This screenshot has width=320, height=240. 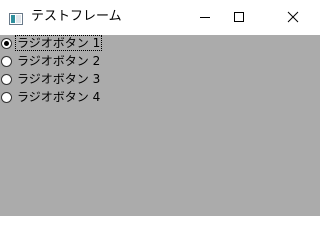 What do you see at coordinates (76, 16) in the screenshot?
I see `window-title: テストフレーム` at bounding box center [76, 16].